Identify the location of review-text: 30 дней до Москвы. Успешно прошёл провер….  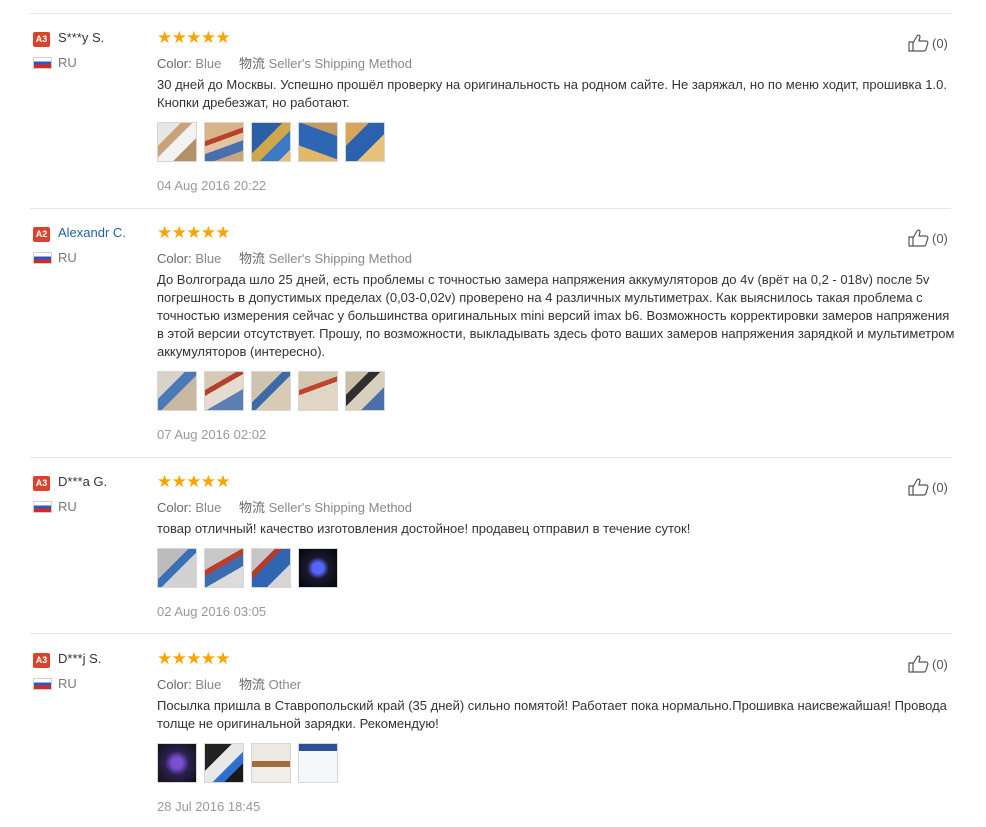
(552, 93).